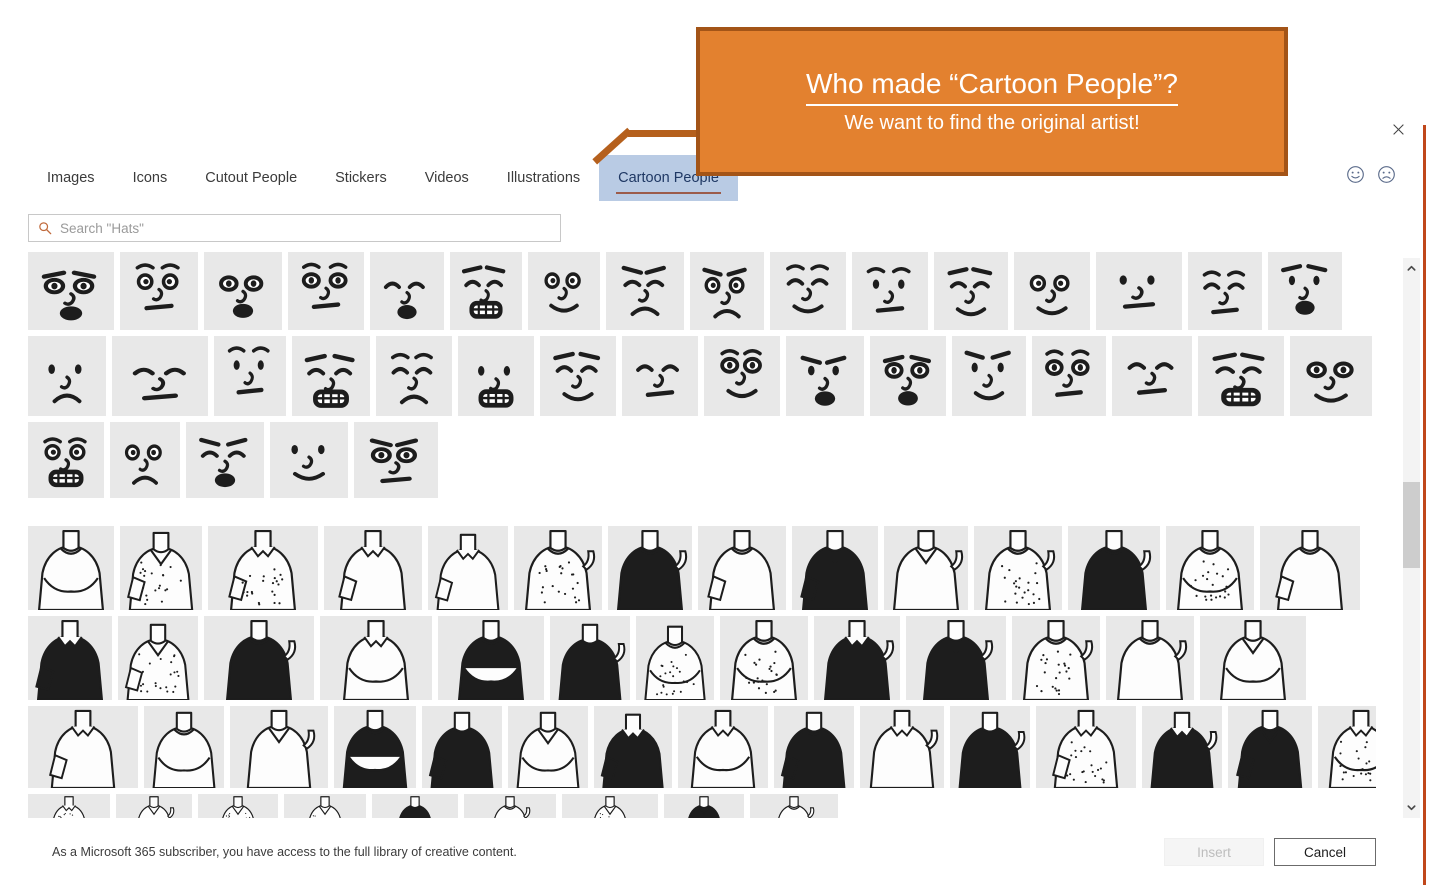  What do you see at coordinates (1411, 268) in the screenshot?
I see `scroll-up-icon` at bounding box center [1411, 268].